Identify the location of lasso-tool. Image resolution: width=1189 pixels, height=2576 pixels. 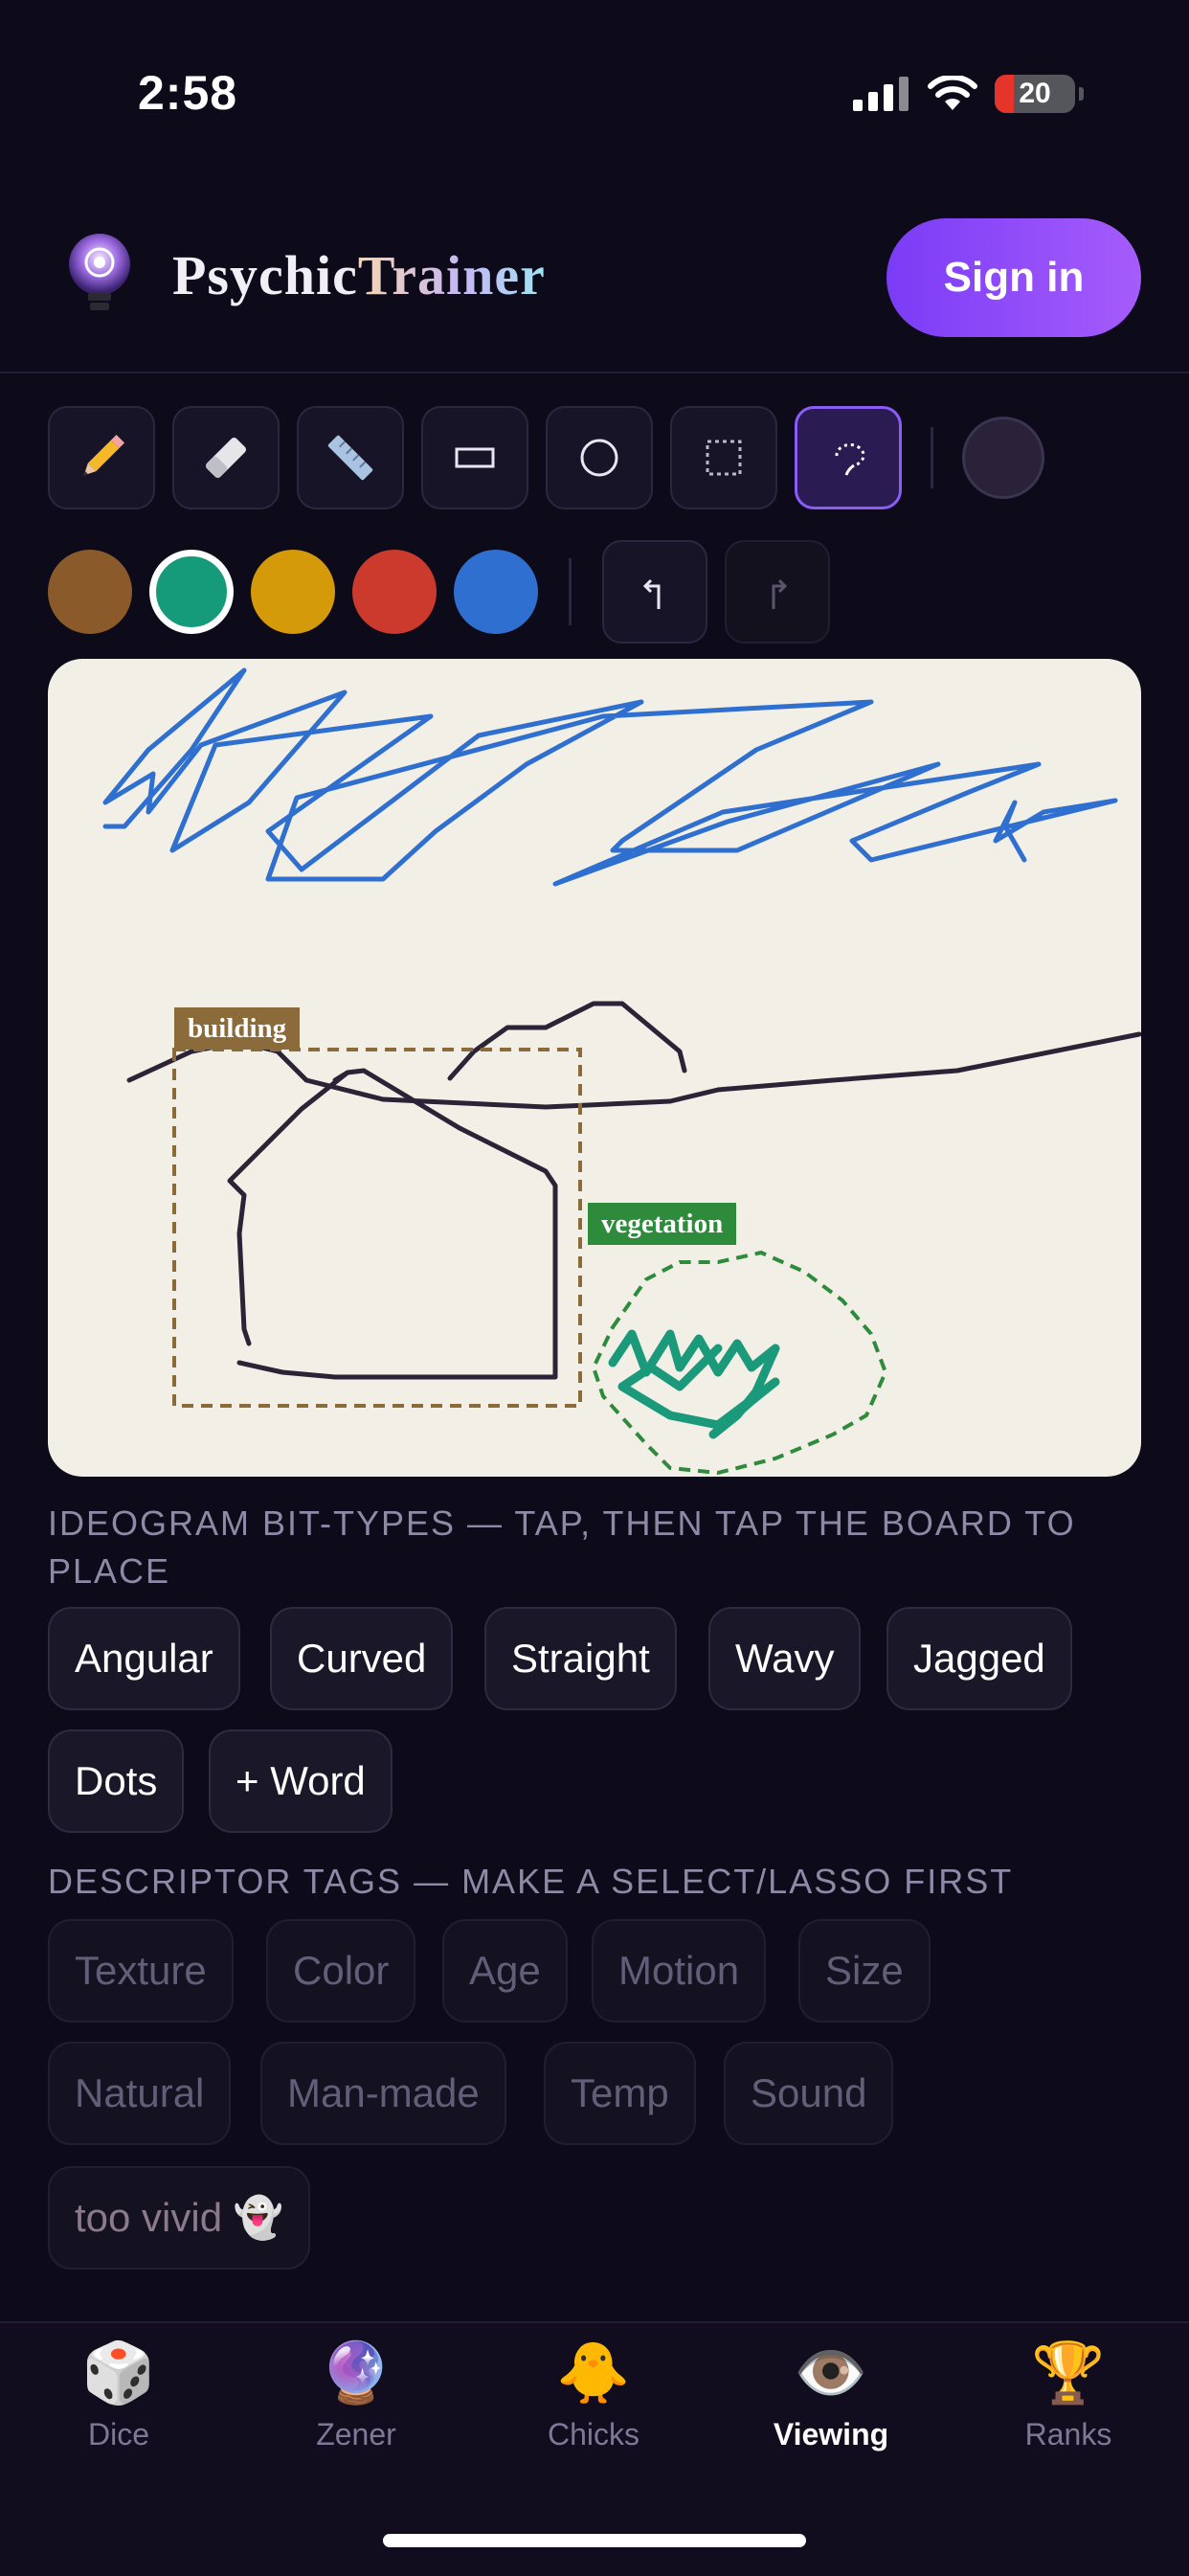
(848, 457).